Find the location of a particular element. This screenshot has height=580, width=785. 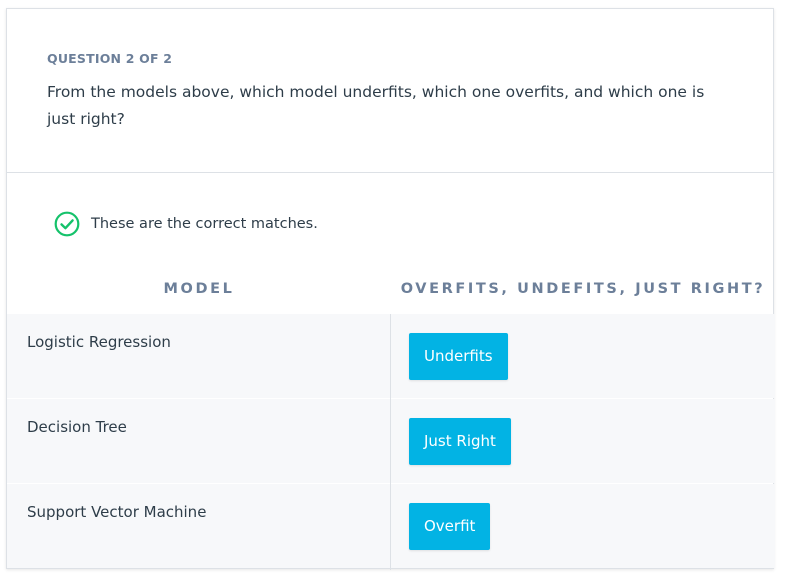

column-header-fit: OVERFITS, UNDEFITS, JUST RIGHT? is located at coordinates (583, 289).